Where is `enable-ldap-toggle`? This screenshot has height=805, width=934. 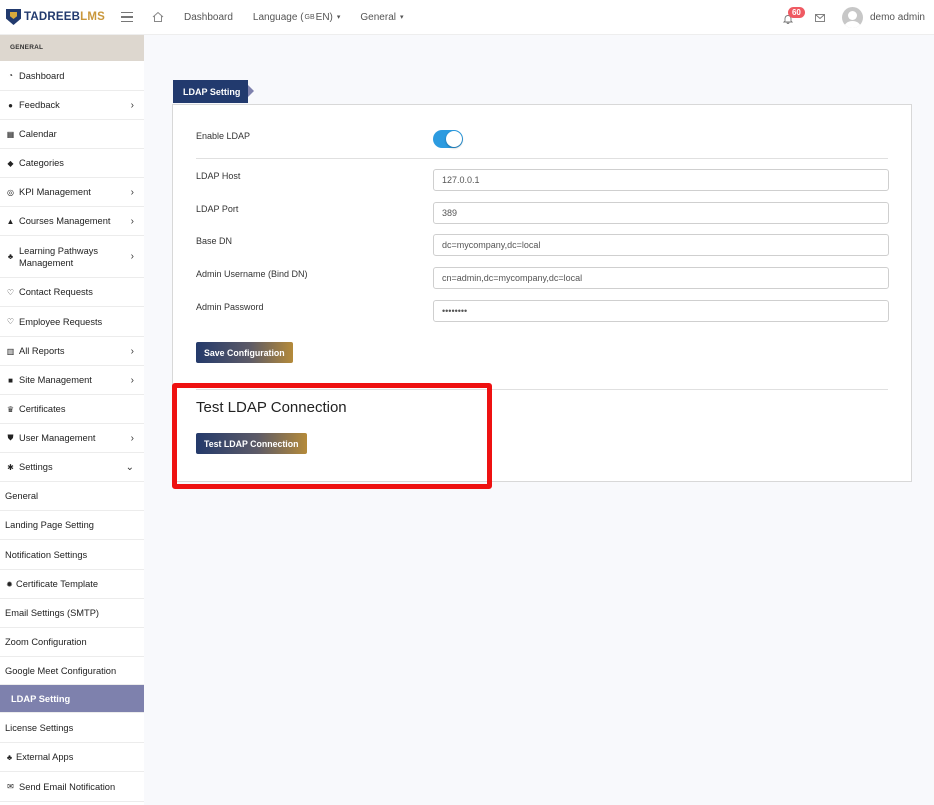
enable-ldap-toggle is located at coordinates (448, 139).